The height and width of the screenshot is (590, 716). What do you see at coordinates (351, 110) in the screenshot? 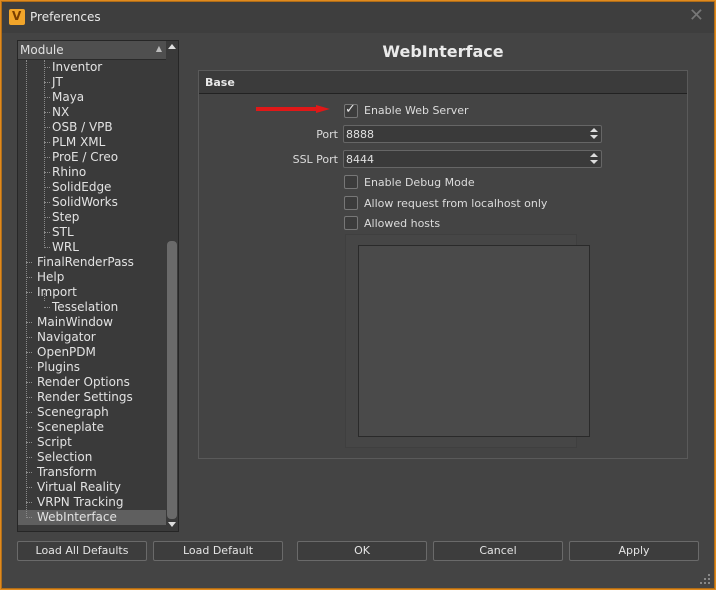
I see `enable-web-server-checkbox` at bounding box center [351, 110].